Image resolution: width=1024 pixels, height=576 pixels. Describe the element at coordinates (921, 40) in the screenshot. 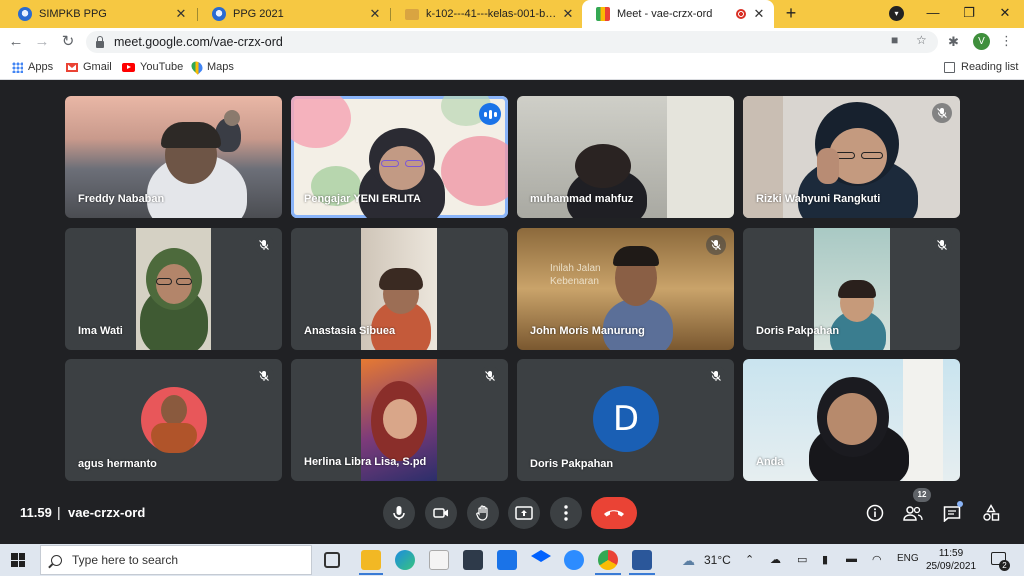

I see `bookmark-star-icon: ☆` at that location.